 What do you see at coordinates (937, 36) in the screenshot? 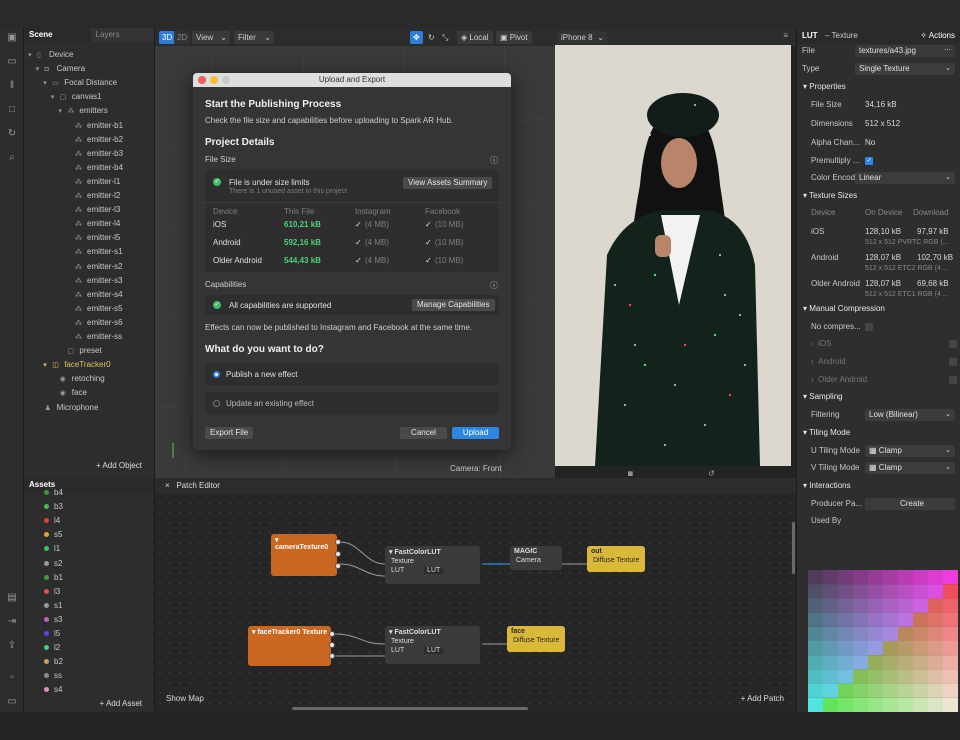
I see `actions-button: ✧ Actions` at bounding box center [937, 36].